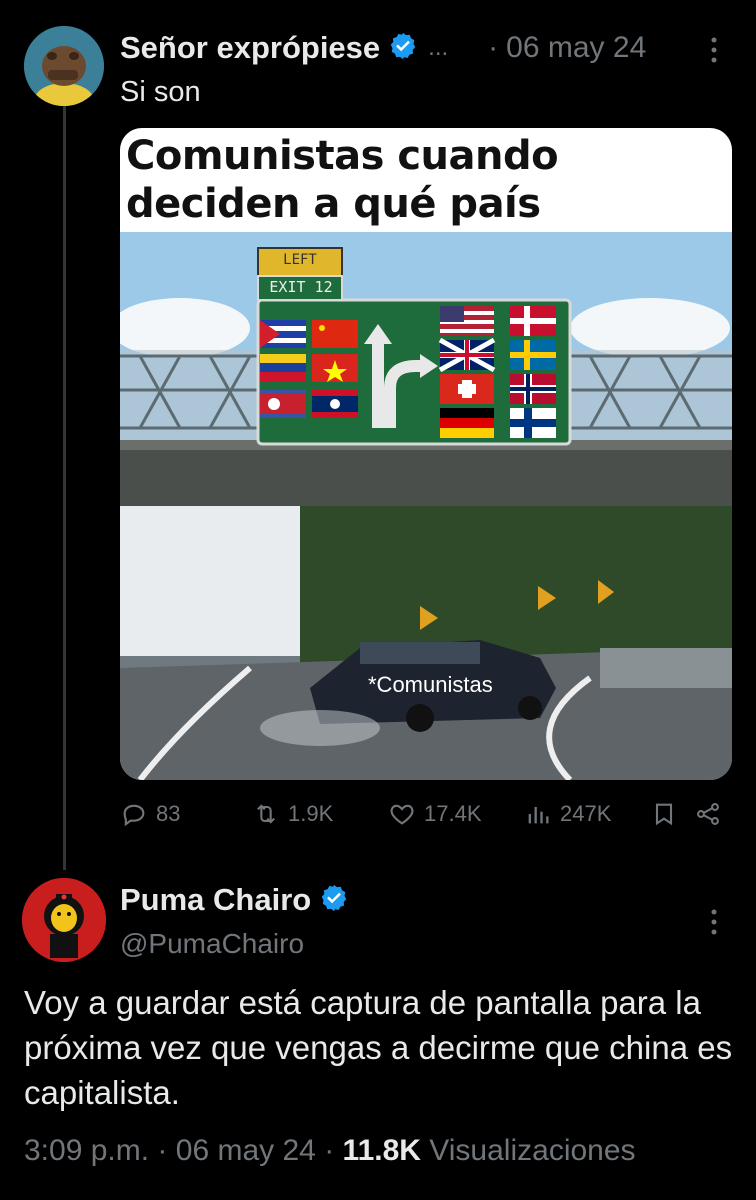 The width and height of the screenshot is (756, 1200). I want to click on reply-time: 3:09 p.m., so click(86, 1150).